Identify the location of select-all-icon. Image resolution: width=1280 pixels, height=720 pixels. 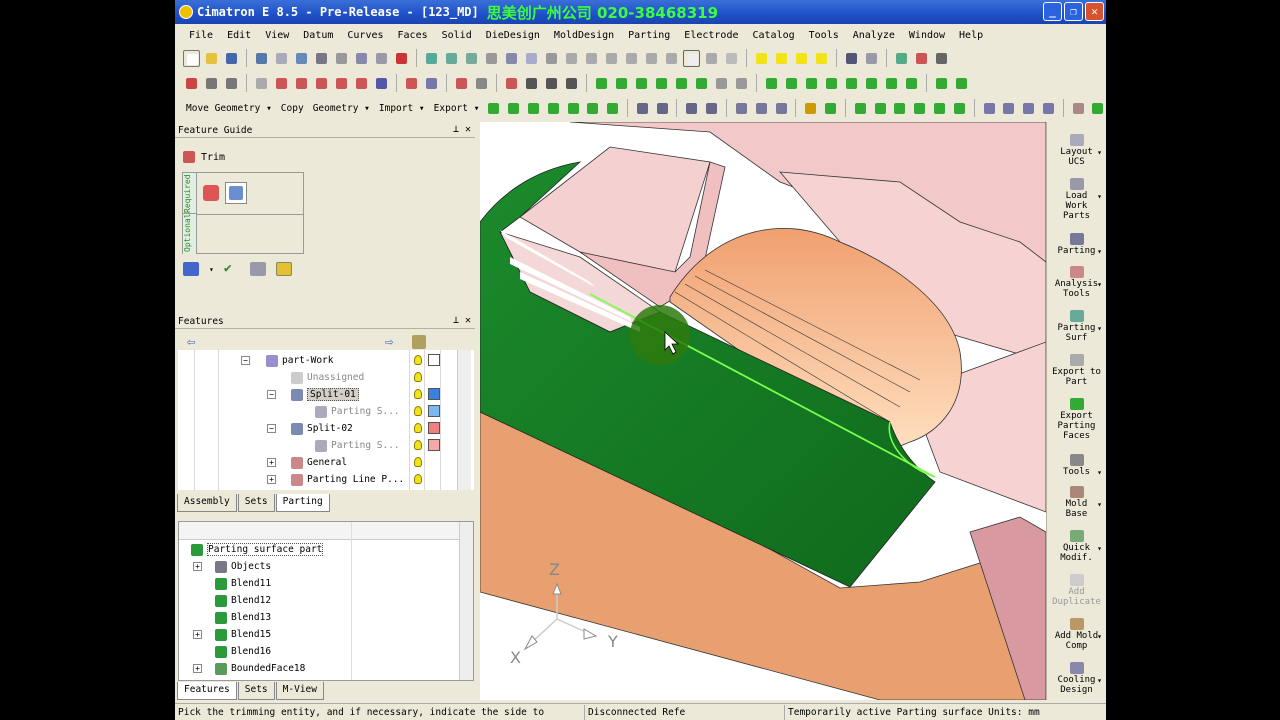
(191, 83).